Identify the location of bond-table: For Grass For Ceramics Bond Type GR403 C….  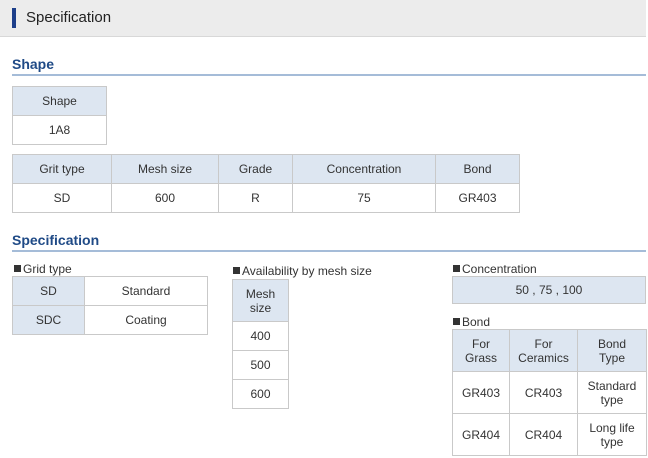
(549, 392).